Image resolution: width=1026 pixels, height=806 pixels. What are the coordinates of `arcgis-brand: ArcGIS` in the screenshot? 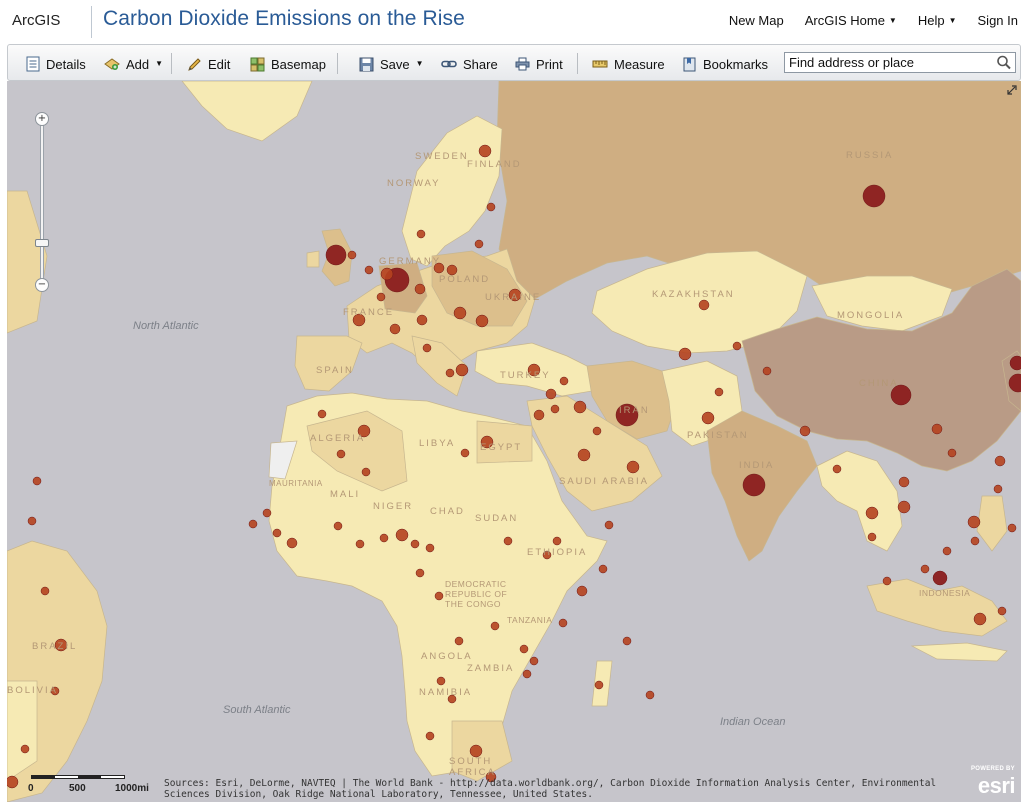 It's located at (36, 20).